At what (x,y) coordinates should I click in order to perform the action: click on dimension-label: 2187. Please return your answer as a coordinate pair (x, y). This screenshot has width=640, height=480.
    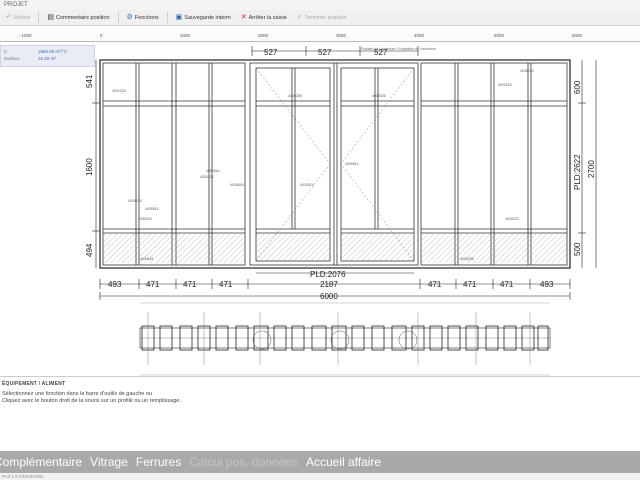
    Looking at the image, I should click on (329, 284).